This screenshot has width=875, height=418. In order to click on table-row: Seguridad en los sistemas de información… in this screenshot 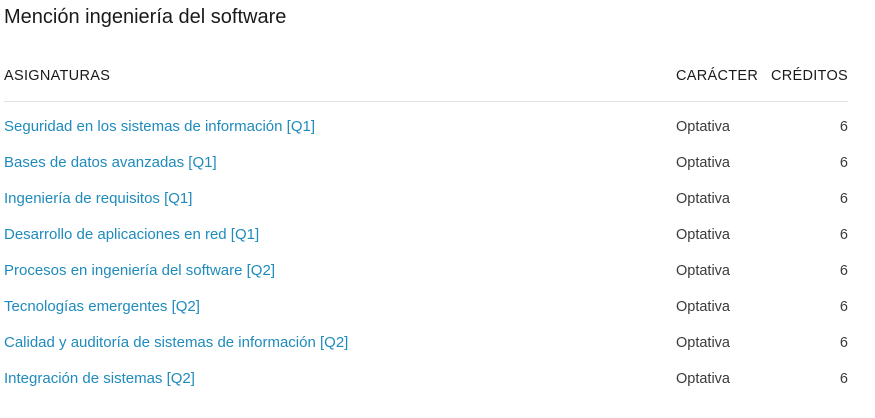, I will do `click(426, 128)`.